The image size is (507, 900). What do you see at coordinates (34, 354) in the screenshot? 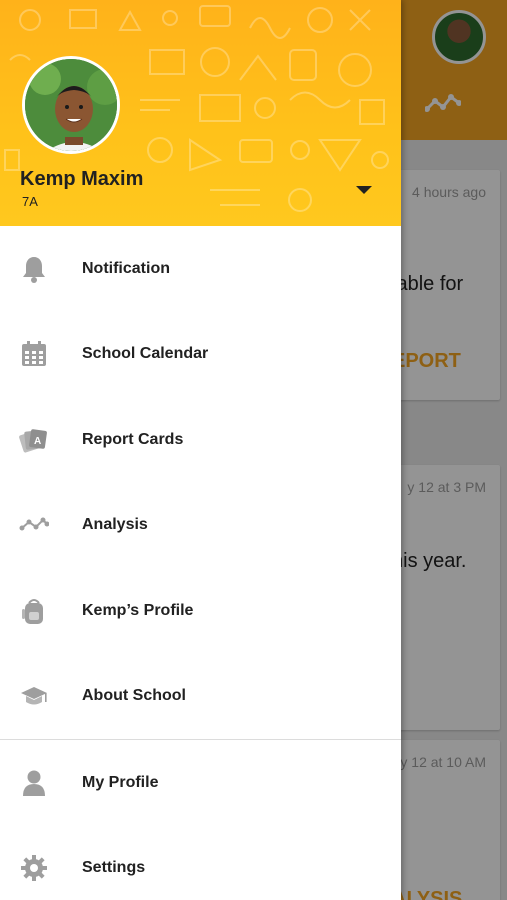
I see `calendar-icon` at bounding box center [34, 354].